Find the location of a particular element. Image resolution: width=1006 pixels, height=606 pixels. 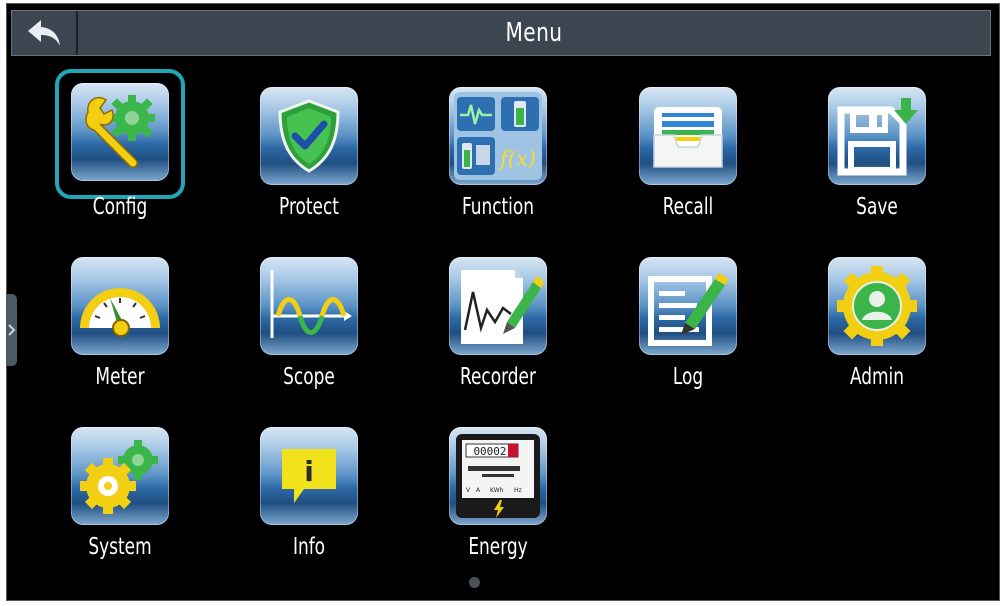

meter-button is located at coordinates (120, 306).